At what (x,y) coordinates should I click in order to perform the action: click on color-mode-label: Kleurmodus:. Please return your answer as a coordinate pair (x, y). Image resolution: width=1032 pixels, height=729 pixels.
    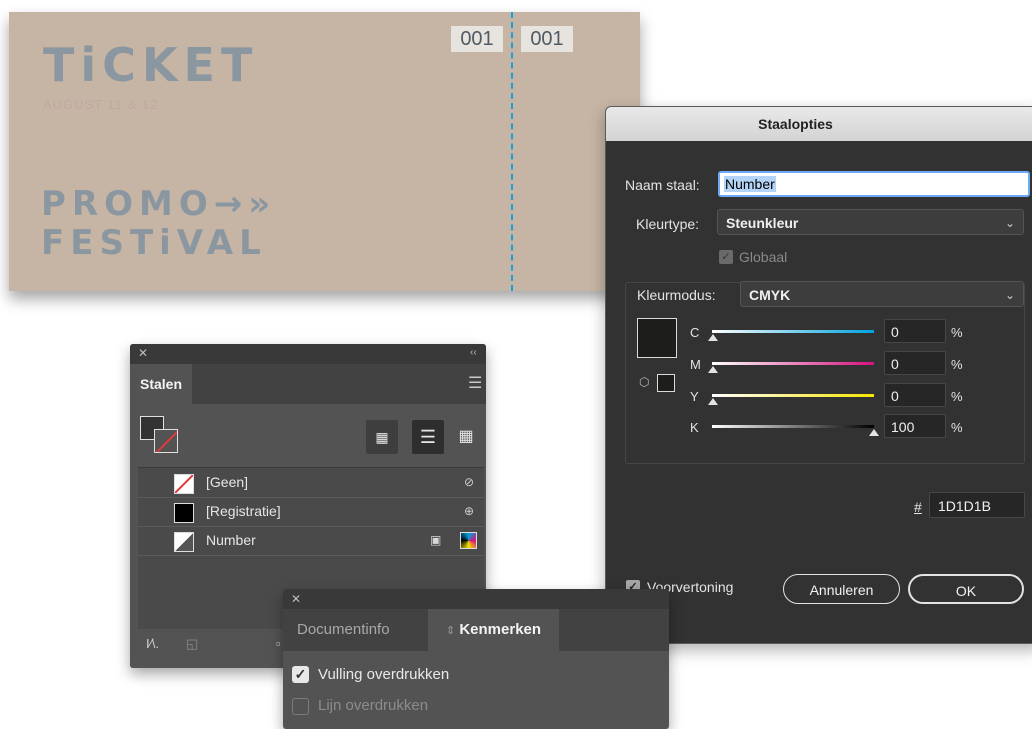
    Looking at the image, I should click on (676, 295).